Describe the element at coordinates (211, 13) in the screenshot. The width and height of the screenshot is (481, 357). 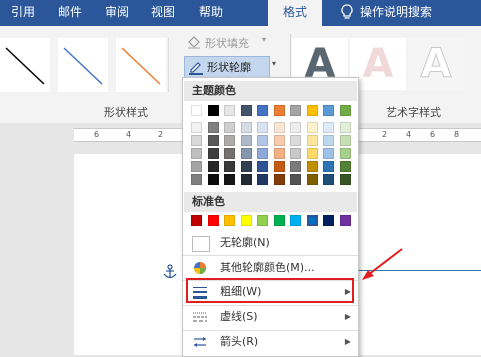
I see `tab-help: 帮助` at that location.